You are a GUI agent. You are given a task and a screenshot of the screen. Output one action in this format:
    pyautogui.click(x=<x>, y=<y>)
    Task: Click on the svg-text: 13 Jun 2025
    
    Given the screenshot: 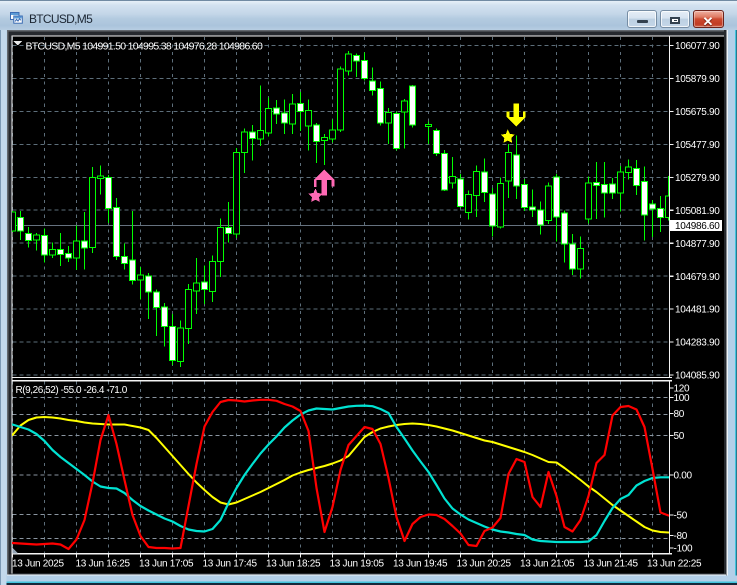 What is the action you would take?
    pyautogui.click(x=38, y=564)
    